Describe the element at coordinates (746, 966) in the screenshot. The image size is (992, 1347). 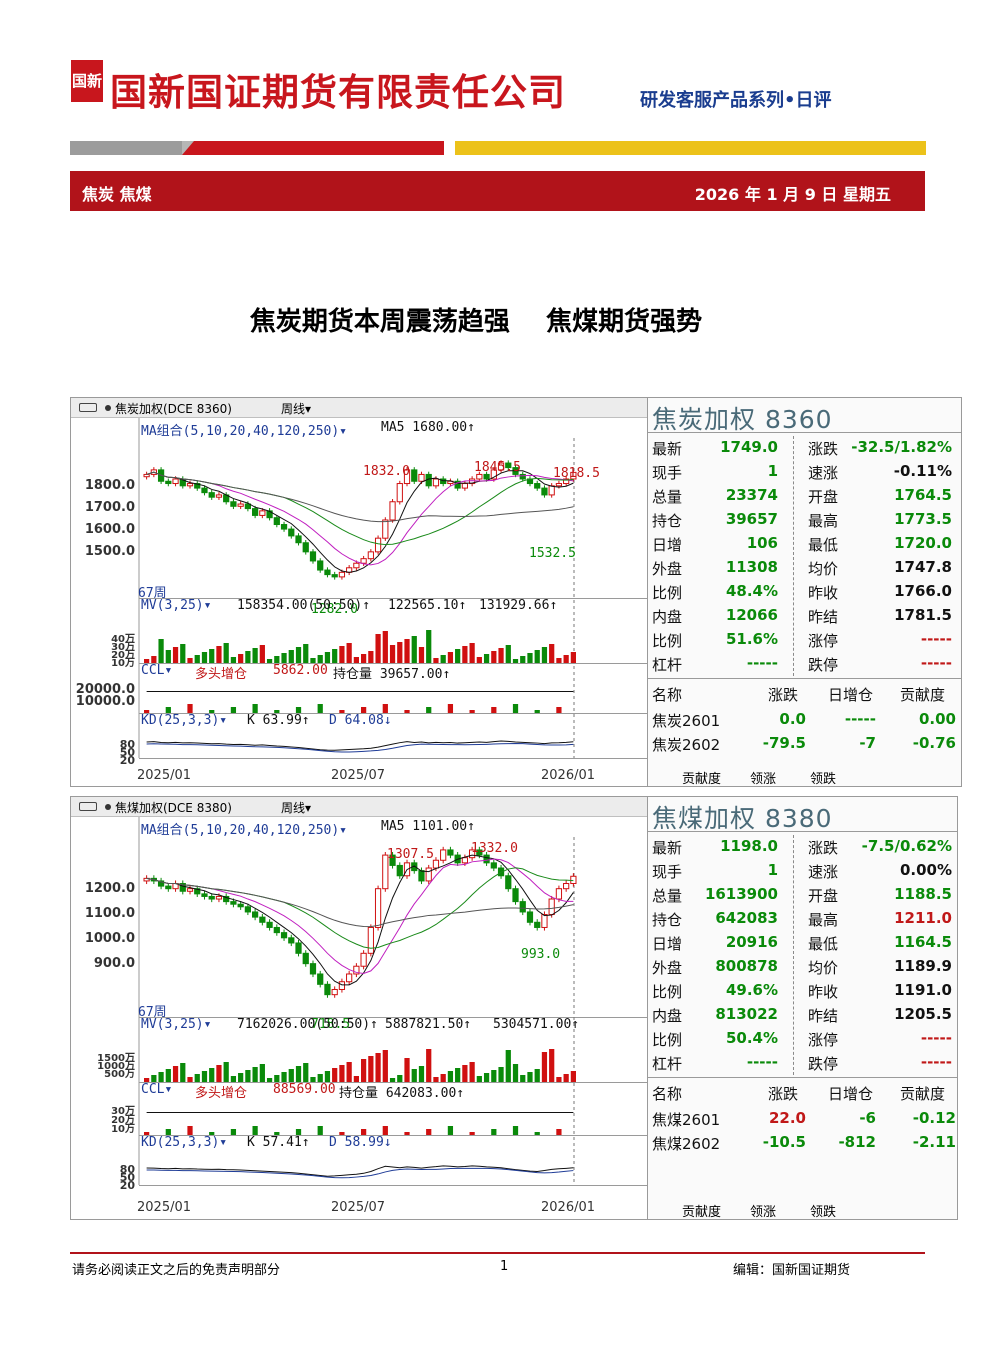
I see `quote-field-value: 800878` at that location.